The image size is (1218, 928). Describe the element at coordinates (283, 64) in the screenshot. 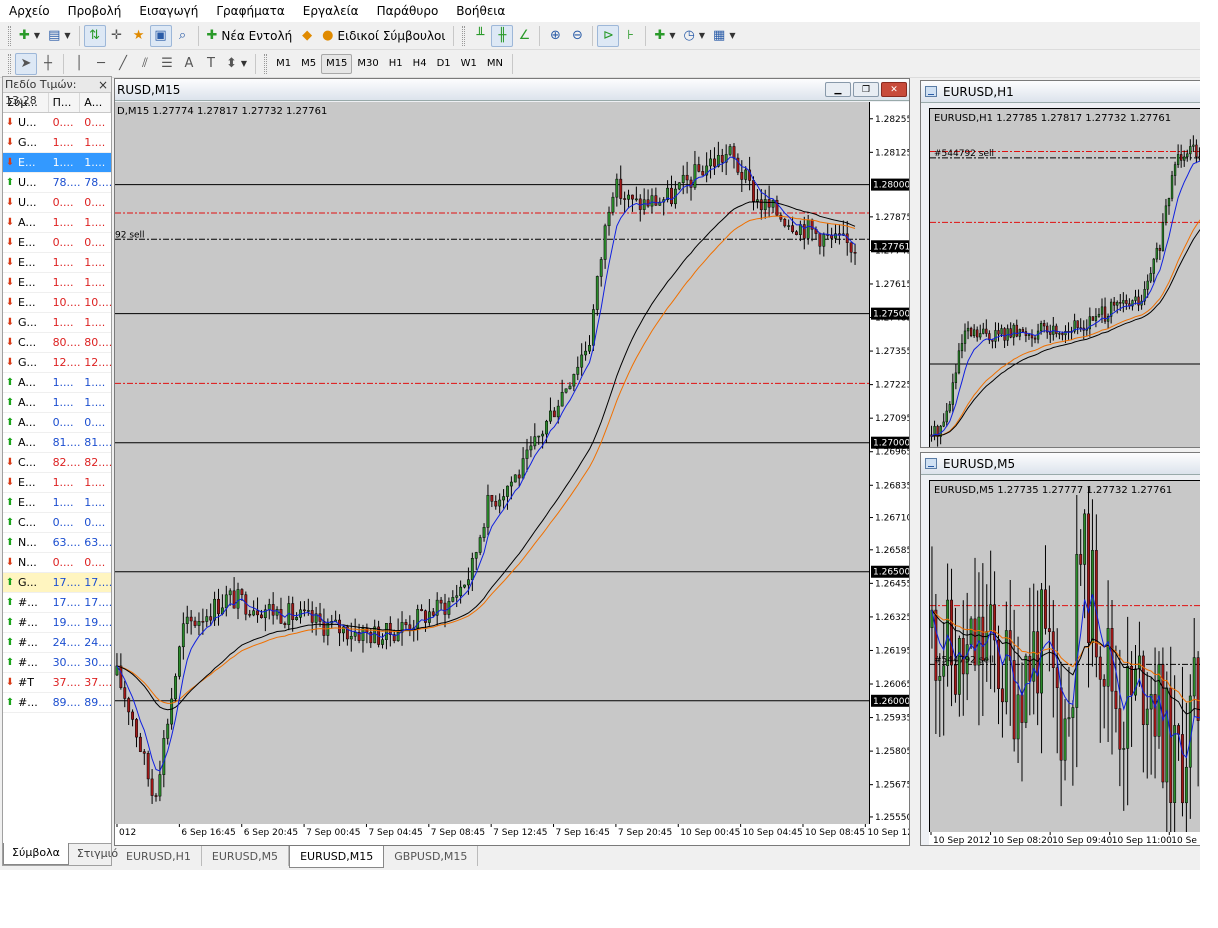

I see `timeframe-m1: M1` at that location.